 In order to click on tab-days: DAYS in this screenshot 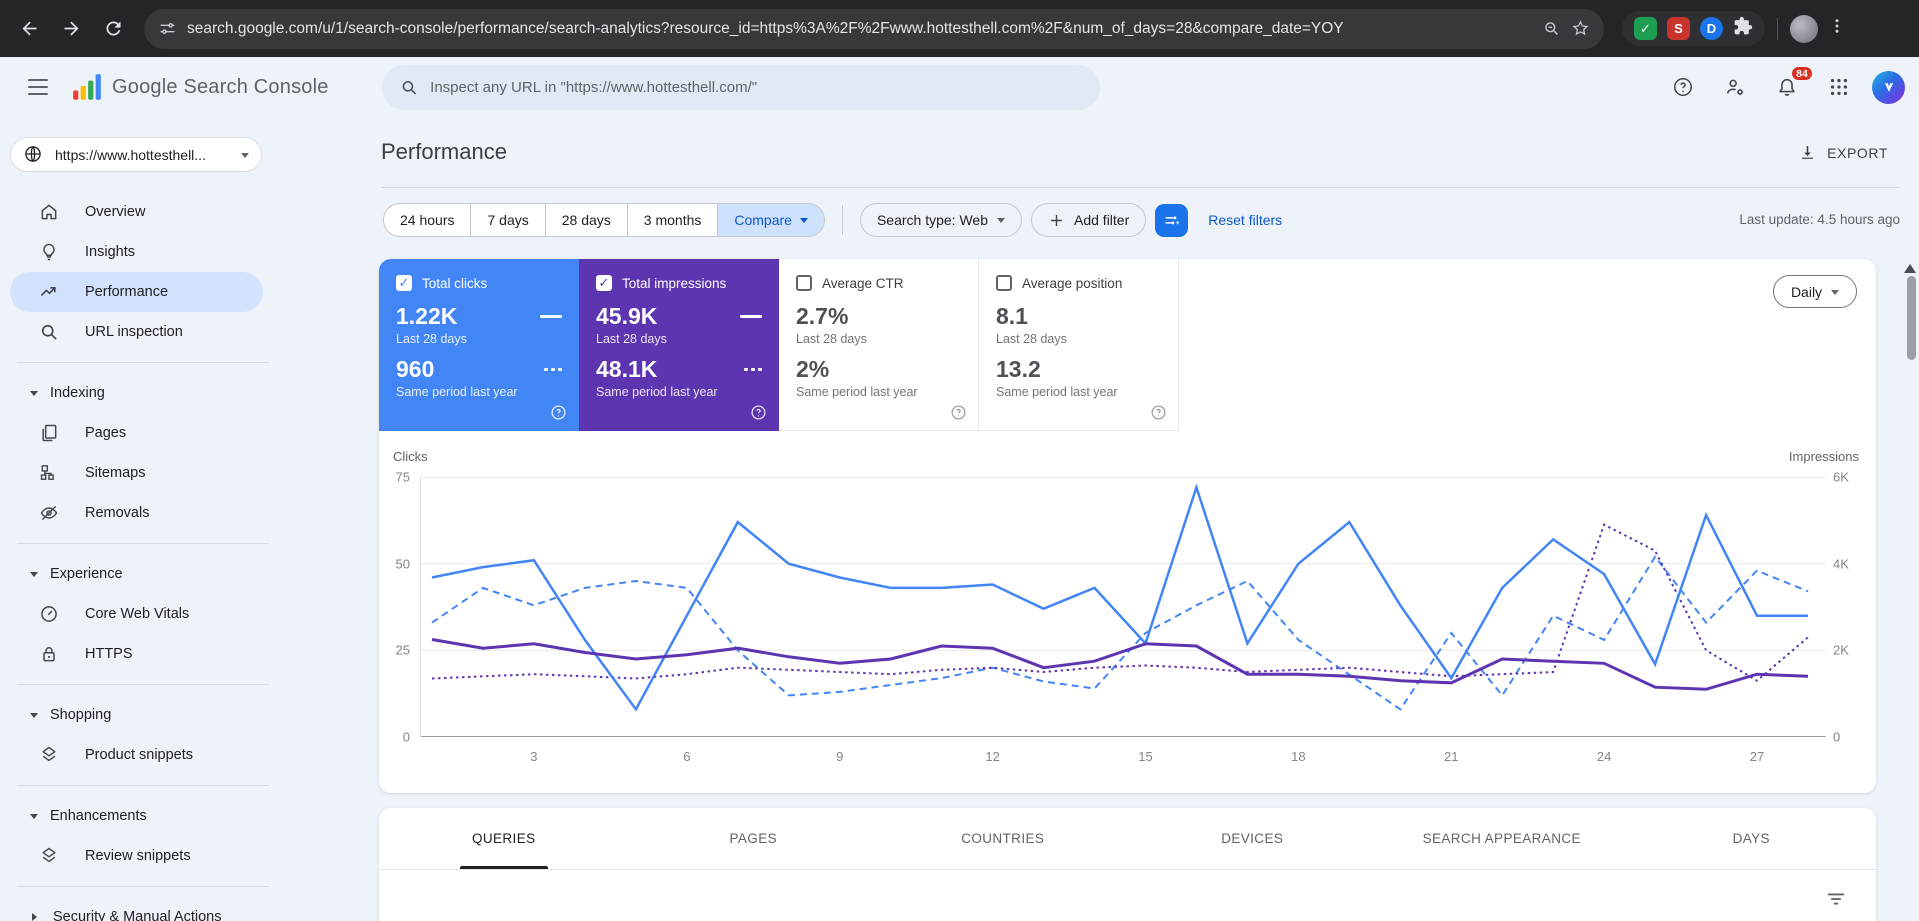, I will do `click(1752, 838)`.